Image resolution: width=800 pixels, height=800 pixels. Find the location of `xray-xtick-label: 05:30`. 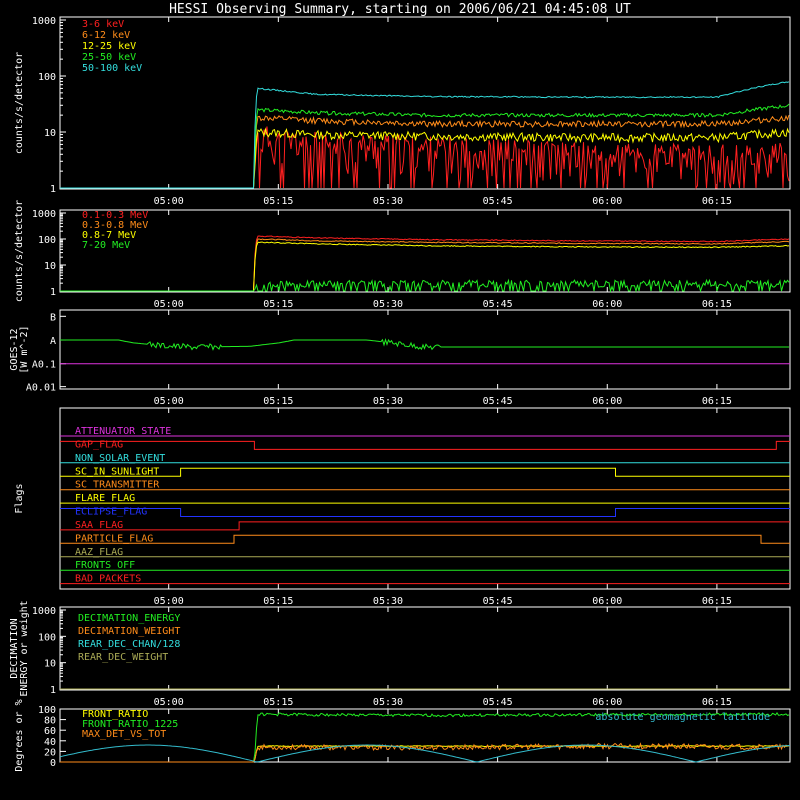

xray-xtick-label: 05:30 is located at coordinates (388, 201).